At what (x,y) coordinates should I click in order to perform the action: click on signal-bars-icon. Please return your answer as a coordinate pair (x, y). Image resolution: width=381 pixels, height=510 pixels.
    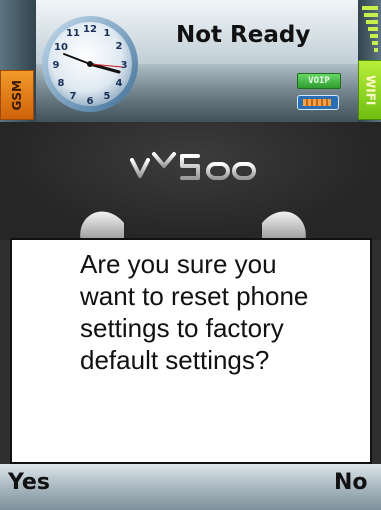
    Looking at the image, I should click on (370, 30).